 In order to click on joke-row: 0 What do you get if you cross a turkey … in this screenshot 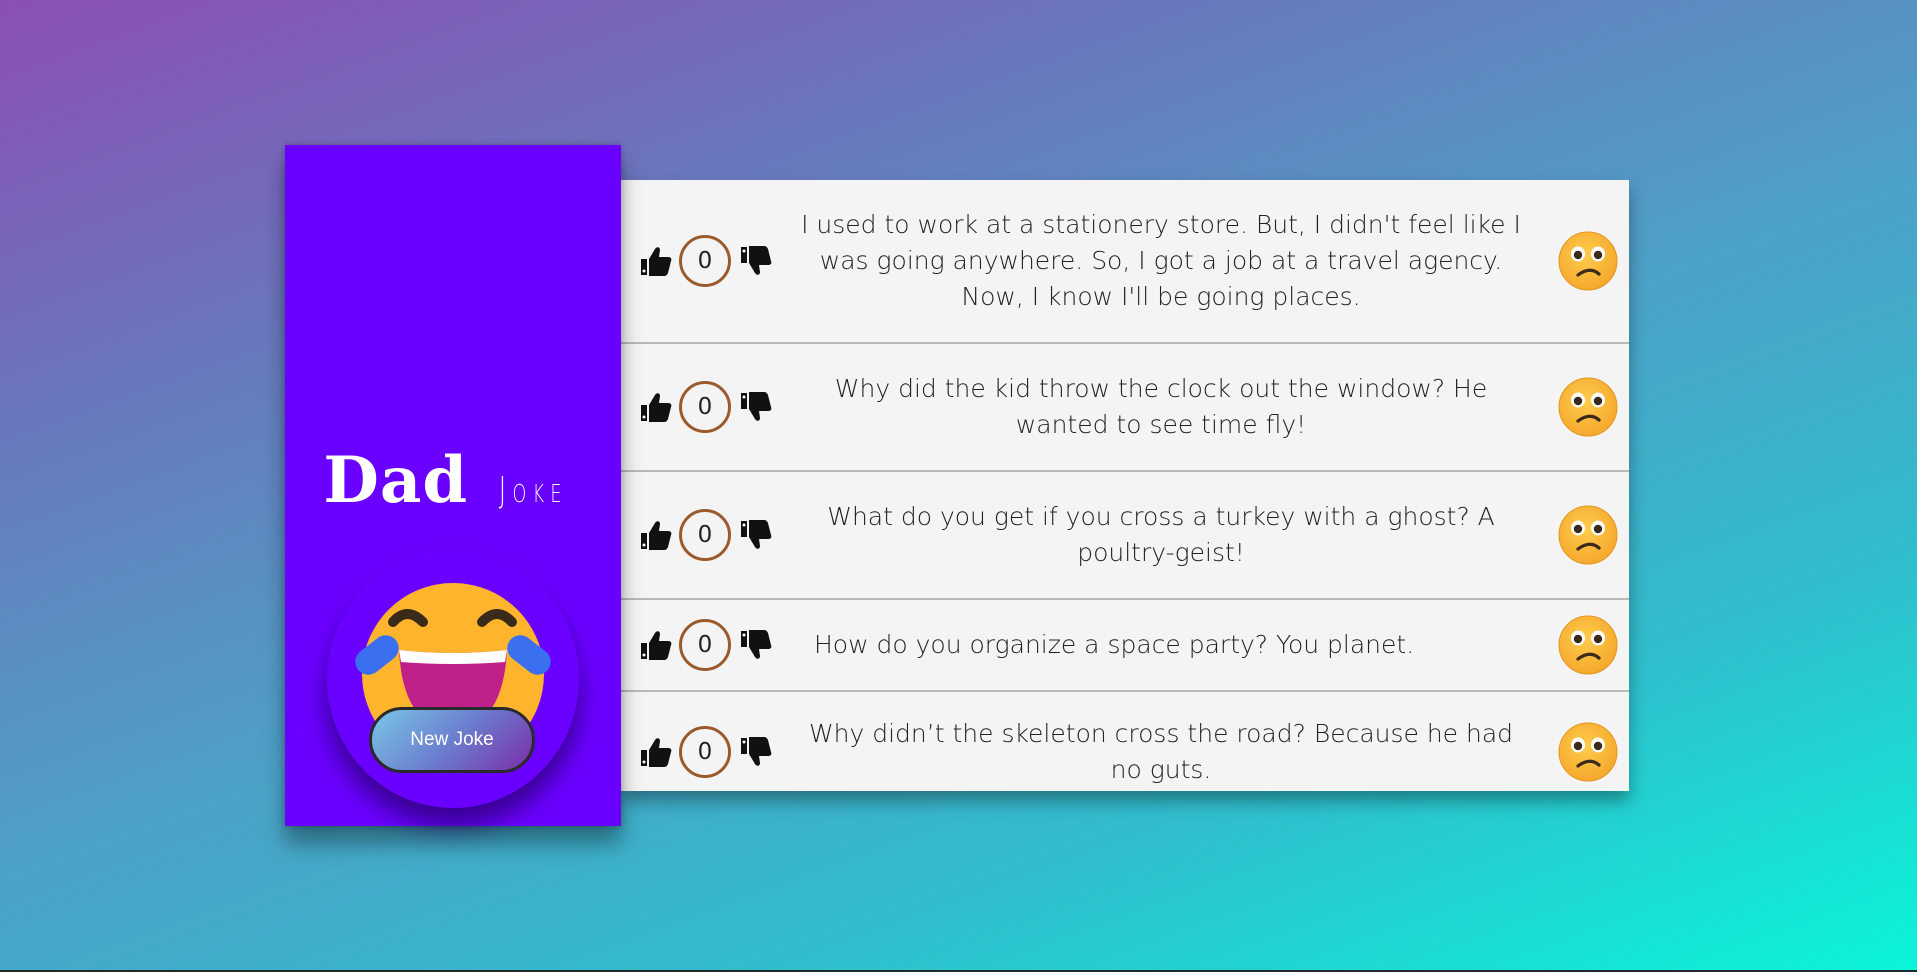, I will do `click(1125, 536)`.